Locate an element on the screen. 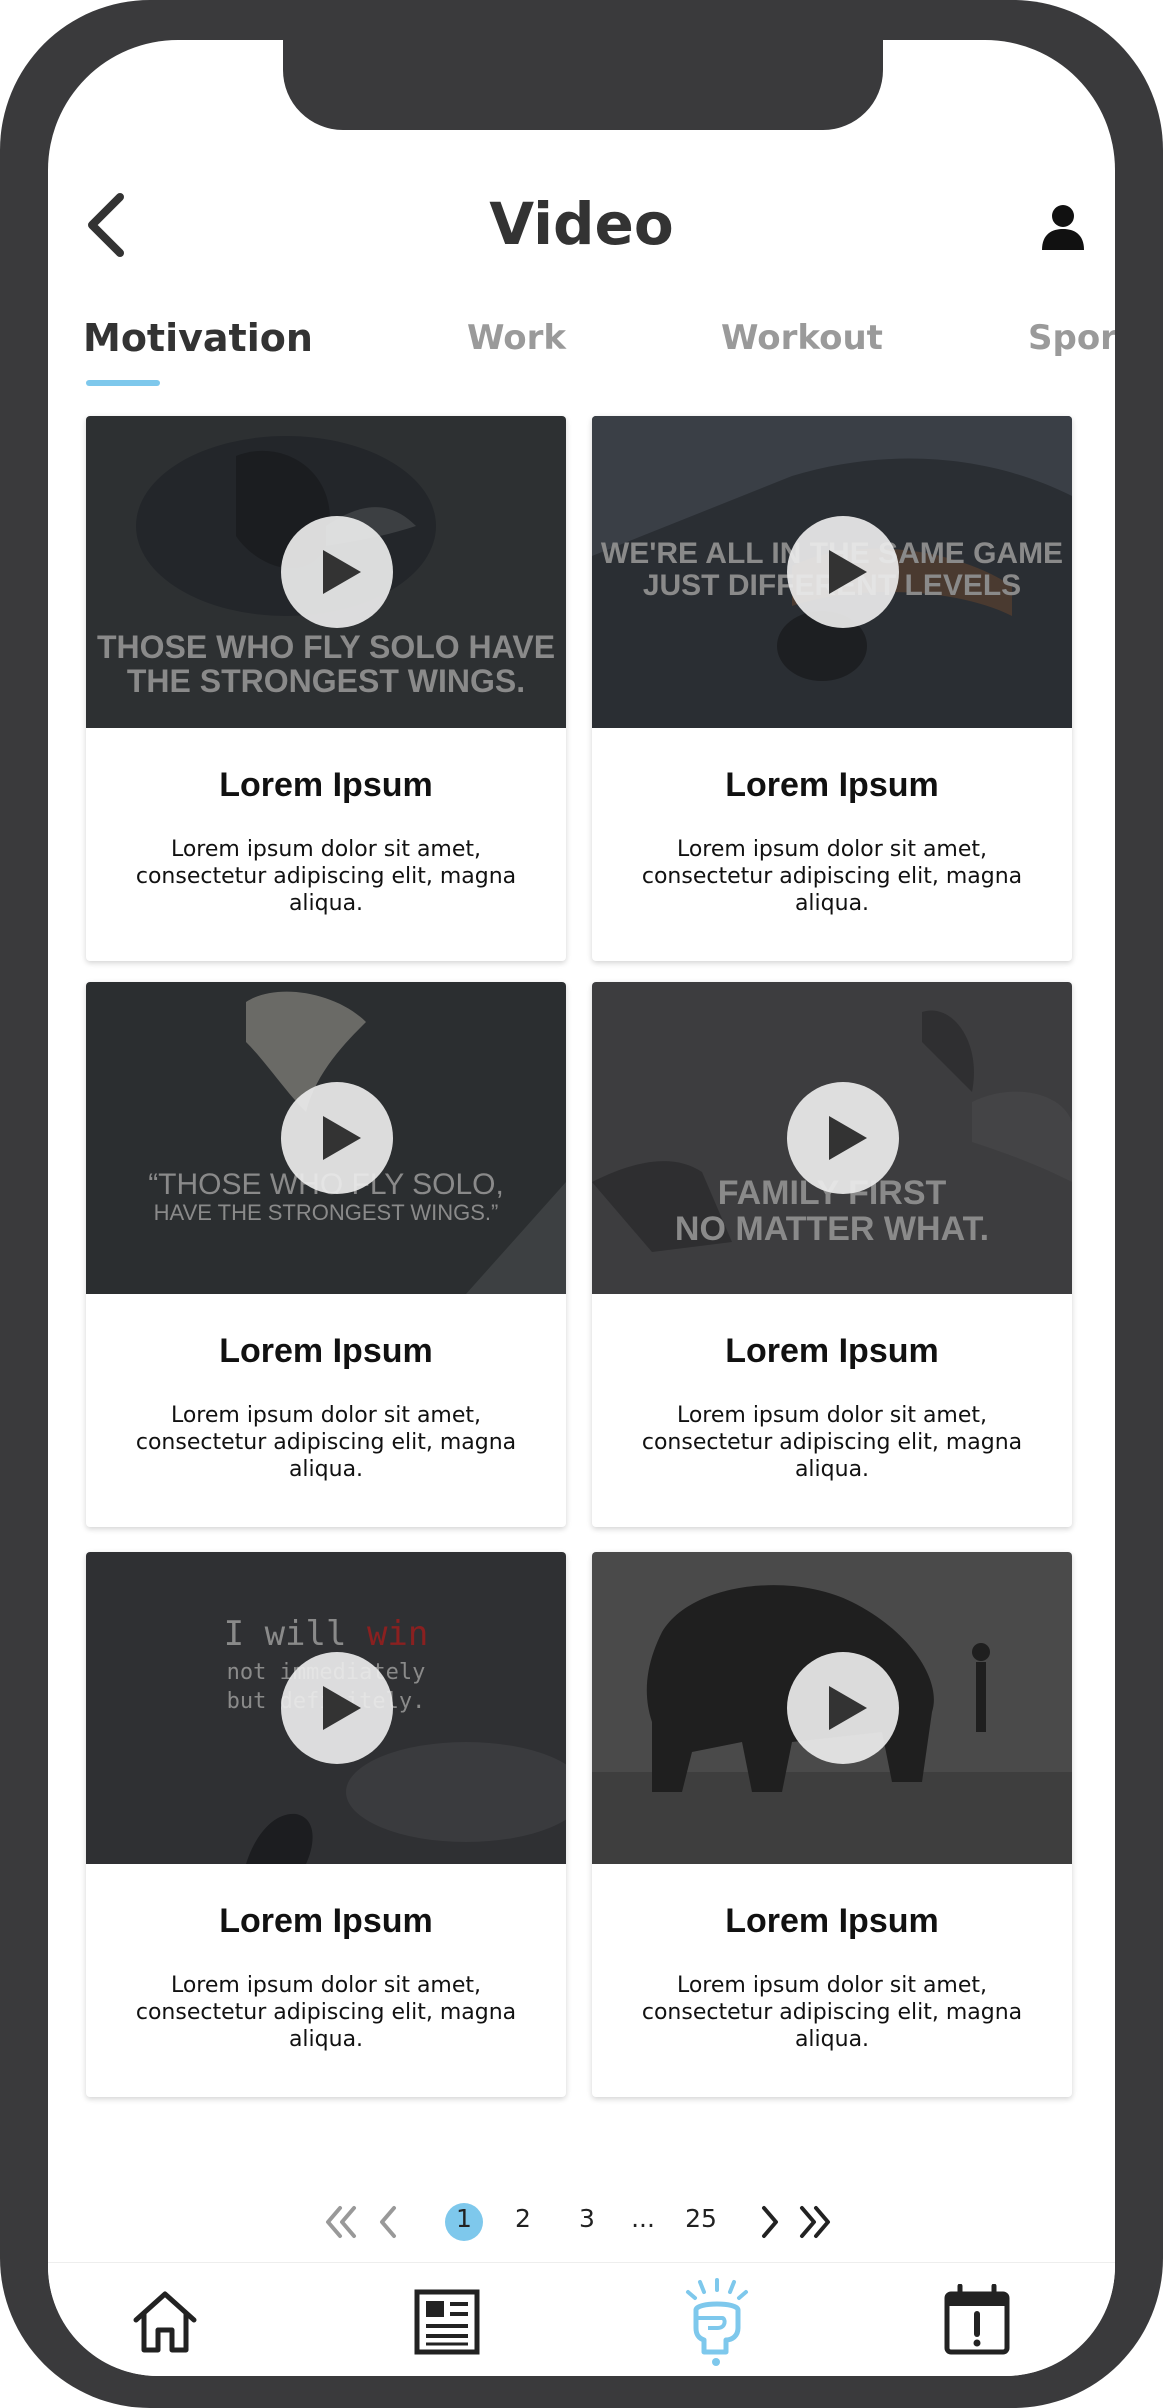  first-page-button is located at coordinates (340, 2222).